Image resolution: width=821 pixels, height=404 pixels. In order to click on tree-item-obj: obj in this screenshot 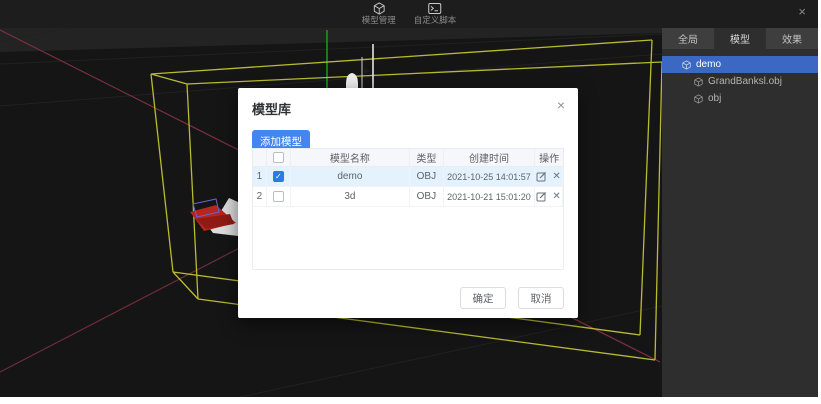, I will do `click(740, 98)`.